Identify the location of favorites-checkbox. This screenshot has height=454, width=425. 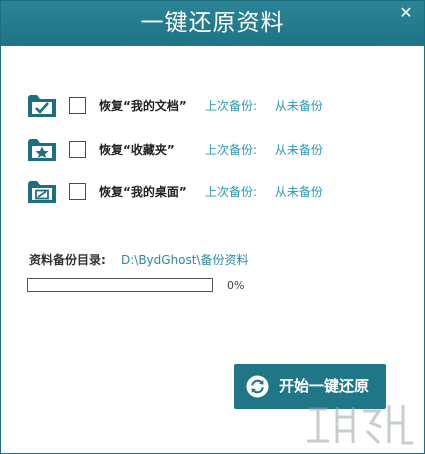
(77, 149).